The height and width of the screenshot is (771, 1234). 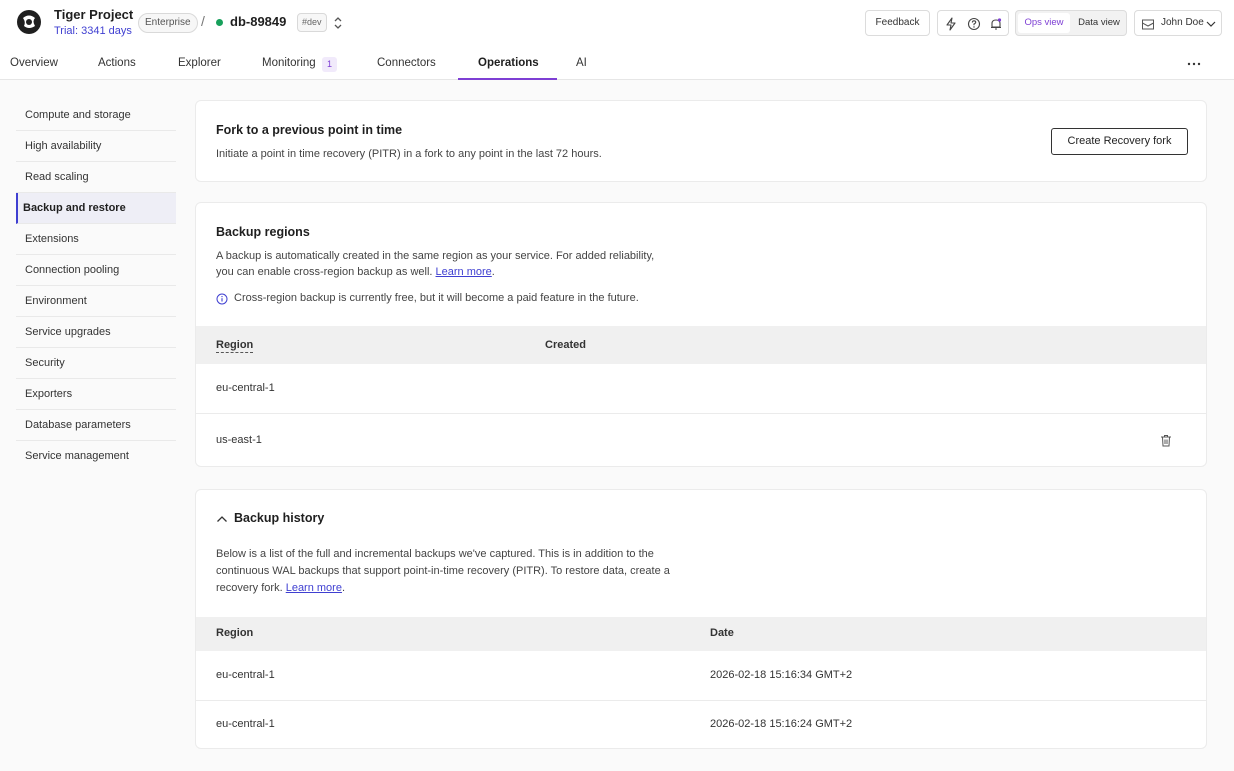 I want to click on backup-history-description-line3: recovery fork., so click(x=249, y=588).